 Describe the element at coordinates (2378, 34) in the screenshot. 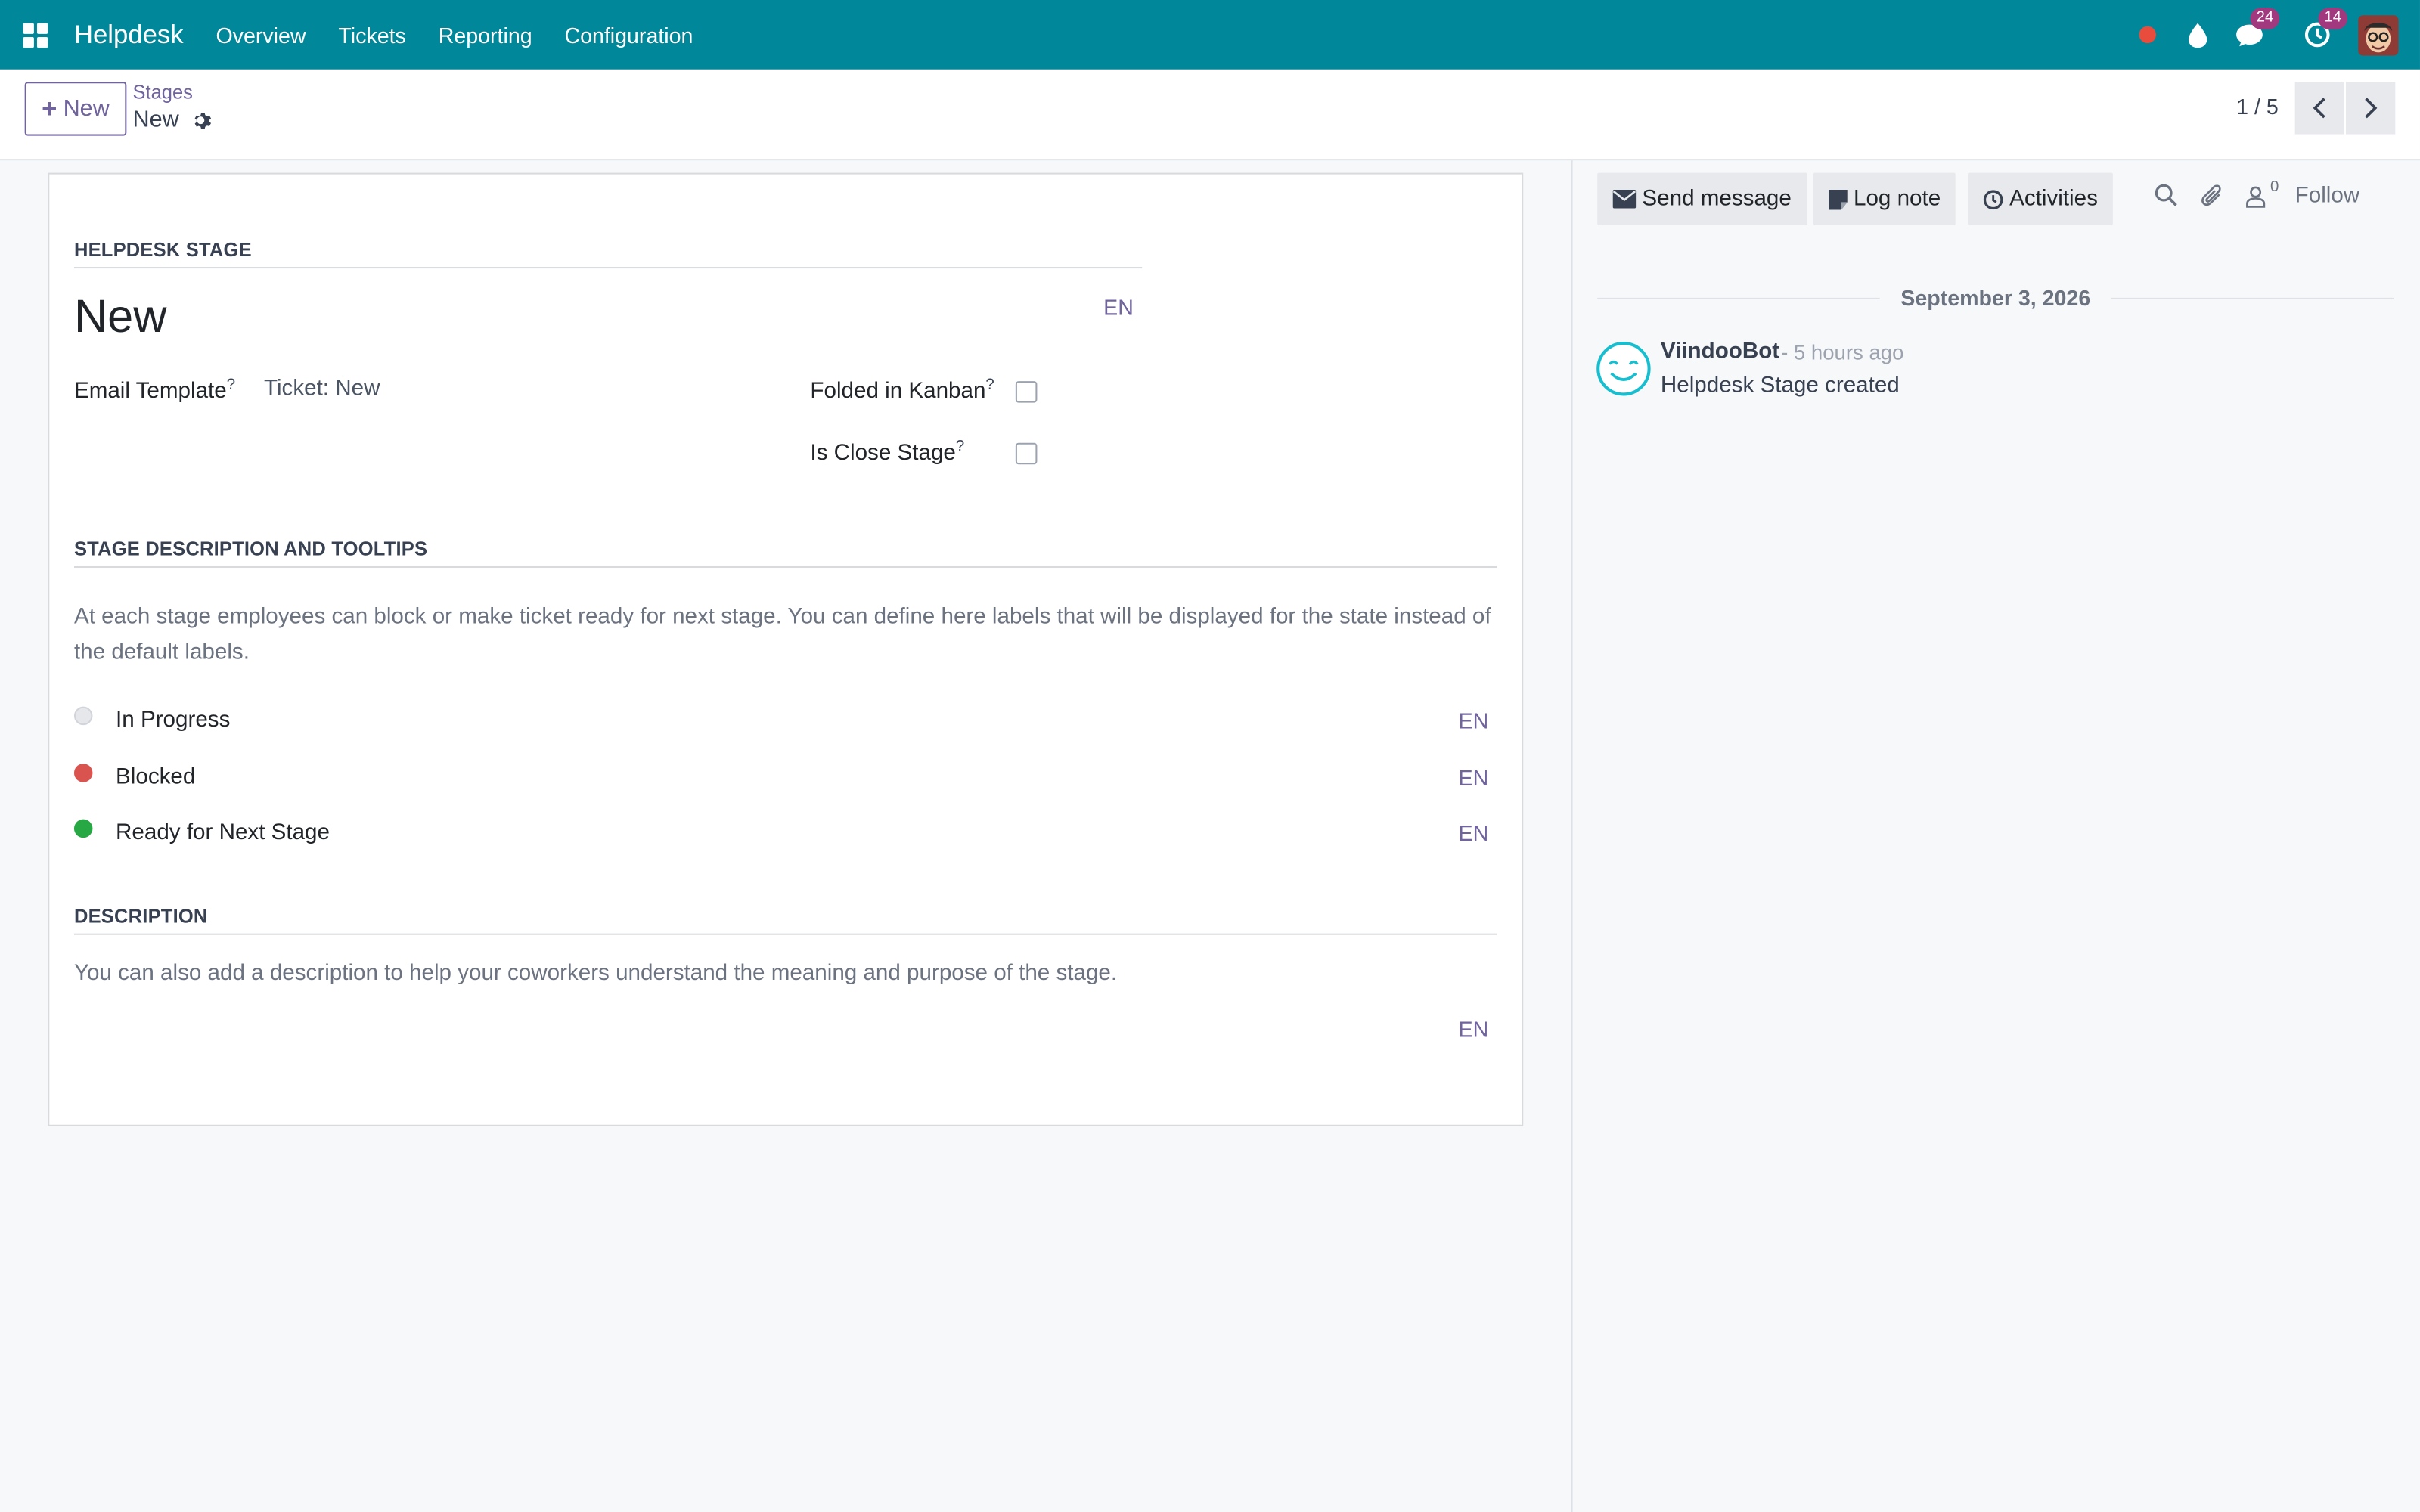

I see `user-avatar` at that location.